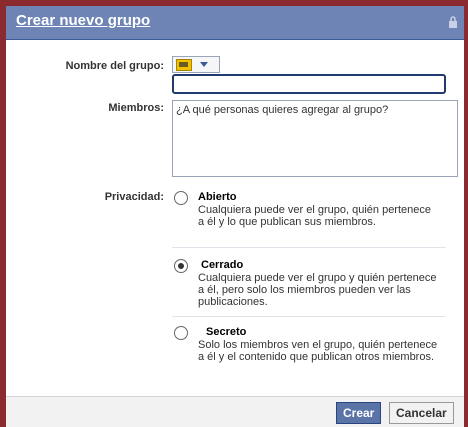  What do you see at coordinates (217, 197) in the screenshot?
I see `privacy-option-title: Abierto` at bounding box center [217, 197].